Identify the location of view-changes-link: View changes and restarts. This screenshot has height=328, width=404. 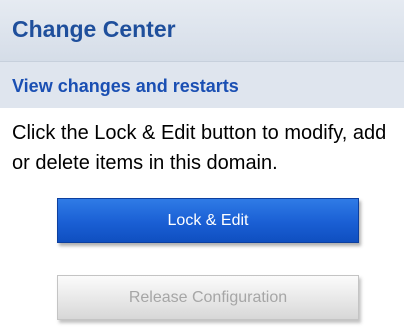
(125, 86).